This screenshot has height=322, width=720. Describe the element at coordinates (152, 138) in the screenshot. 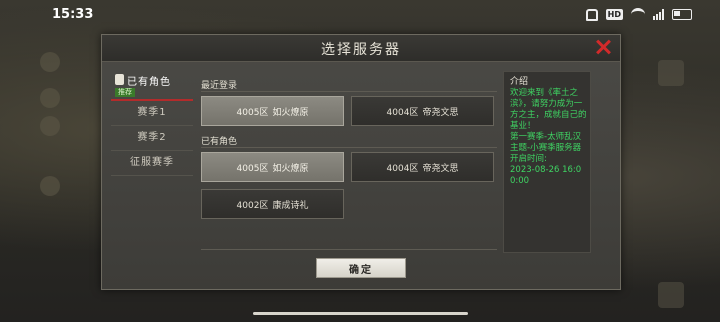

I see `sidebar-item-season-2: 赛季2` at that location.